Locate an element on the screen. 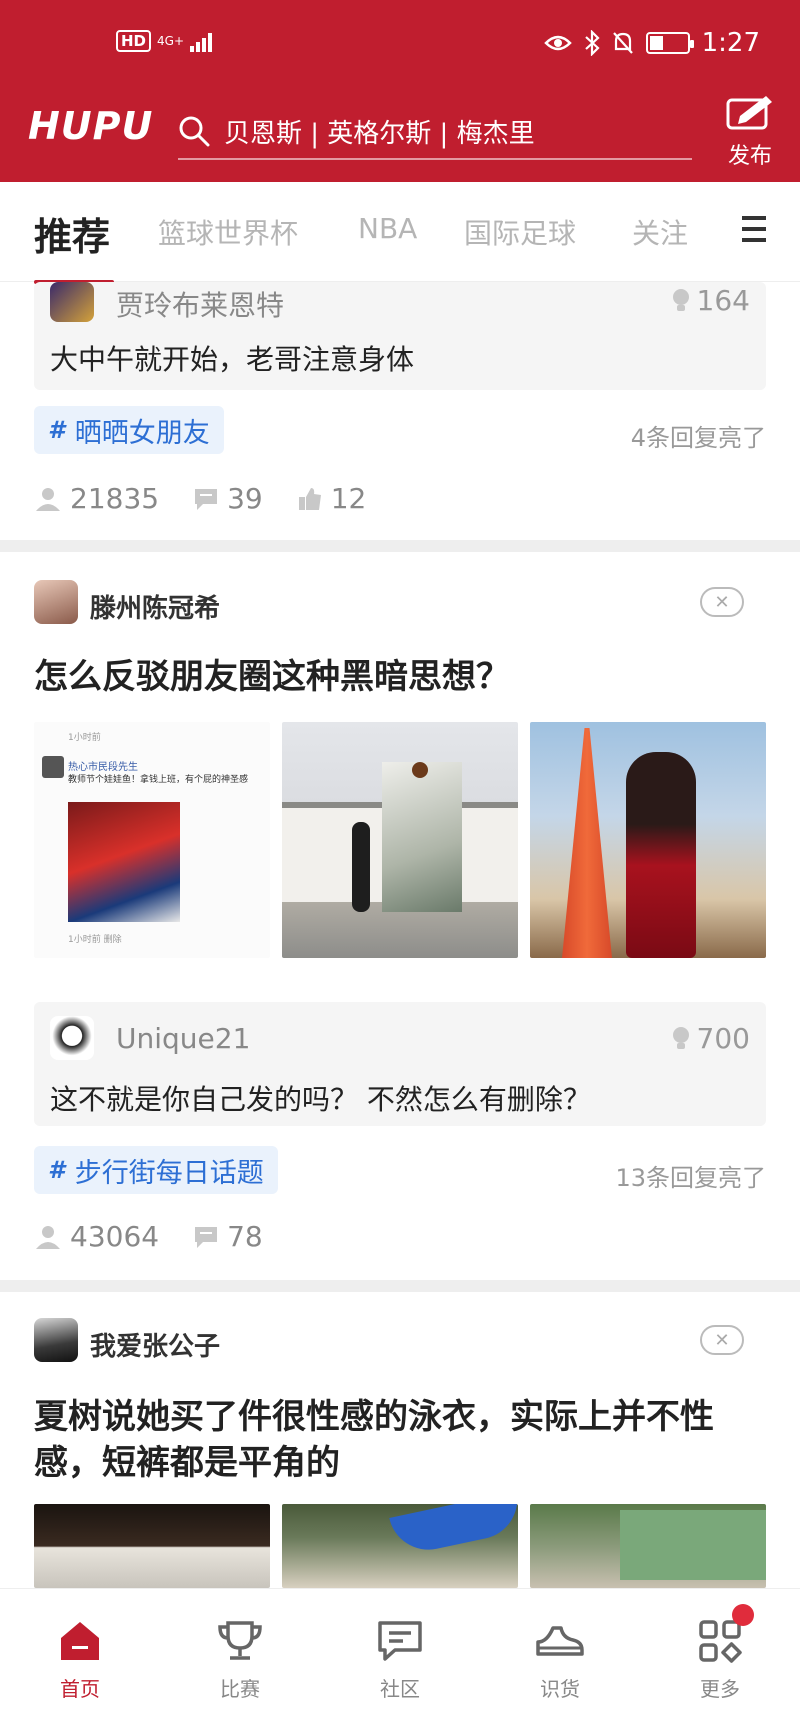 Image resolution: width=800 pixels, height=1711 pixels. hd-badge: HD is located at coordinates (134, 41).